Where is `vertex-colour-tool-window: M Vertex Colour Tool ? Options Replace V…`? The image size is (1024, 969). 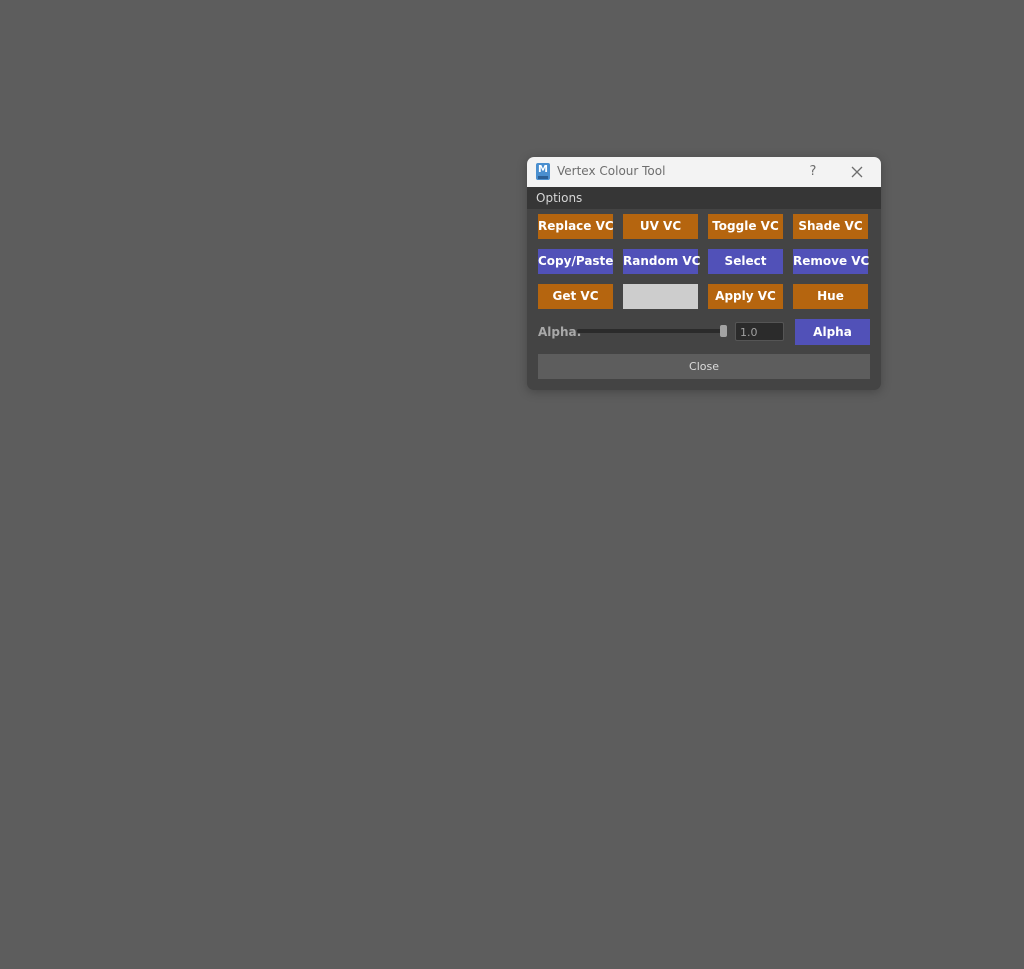
vertex-colour-tool-window: M Vertex Colour Tool ? Options Replace V… is located at coordinates (704, 273).